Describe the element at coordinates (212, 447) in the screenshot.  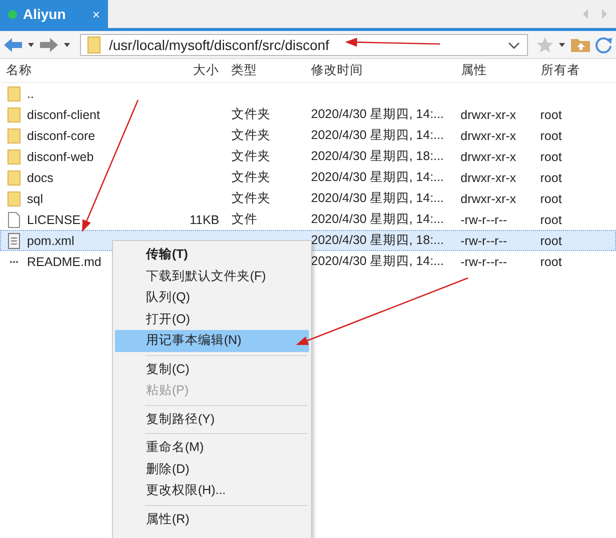
I see `menu-item: 重命名(M)` at that location.